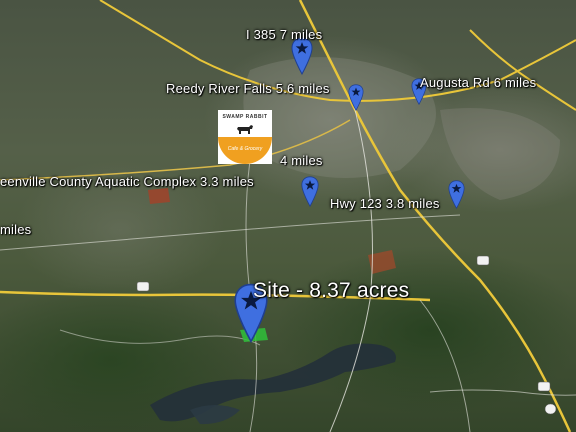 The image size is (576, 432). I want to click on logo-name: SWAMP RABBIT, so click(245, 117).